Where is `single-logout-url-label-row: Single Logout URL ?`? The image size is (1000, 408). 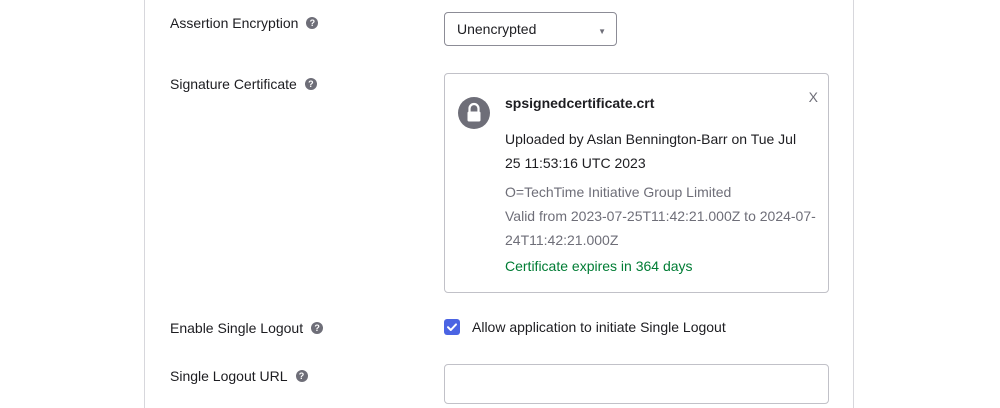
single-logout-url-label-row: Single Logout URL ? is located at coordinates (239, 376).